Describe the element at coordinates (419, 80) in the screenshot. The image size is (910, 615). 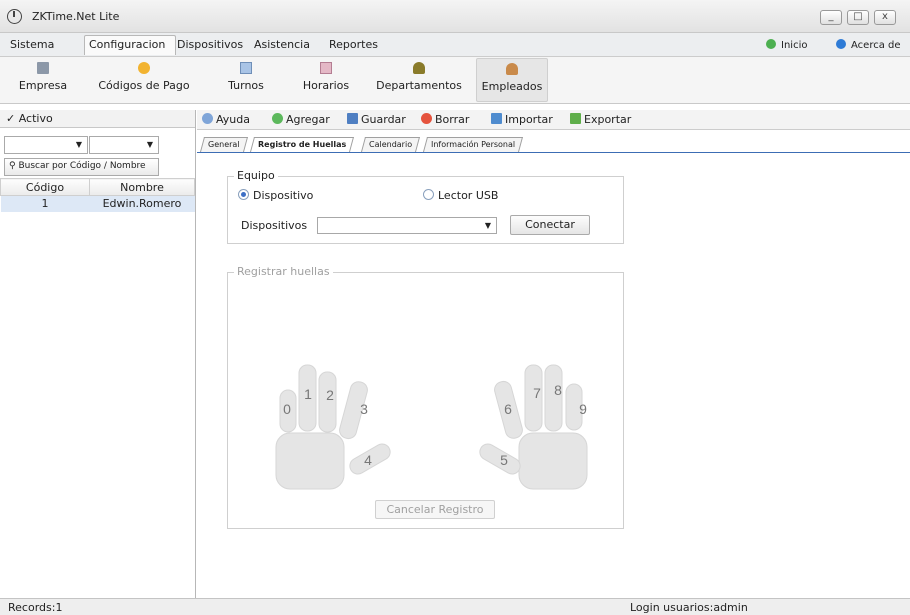
I see `toolbar-departamentos-button: Departamentos` at that location.